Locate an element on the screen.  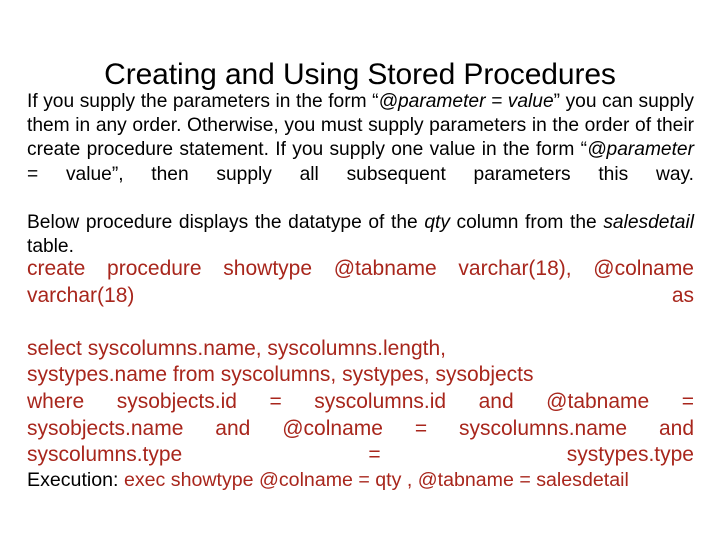
emphasis-run: salesdetail is located at coordinates (648, 223).